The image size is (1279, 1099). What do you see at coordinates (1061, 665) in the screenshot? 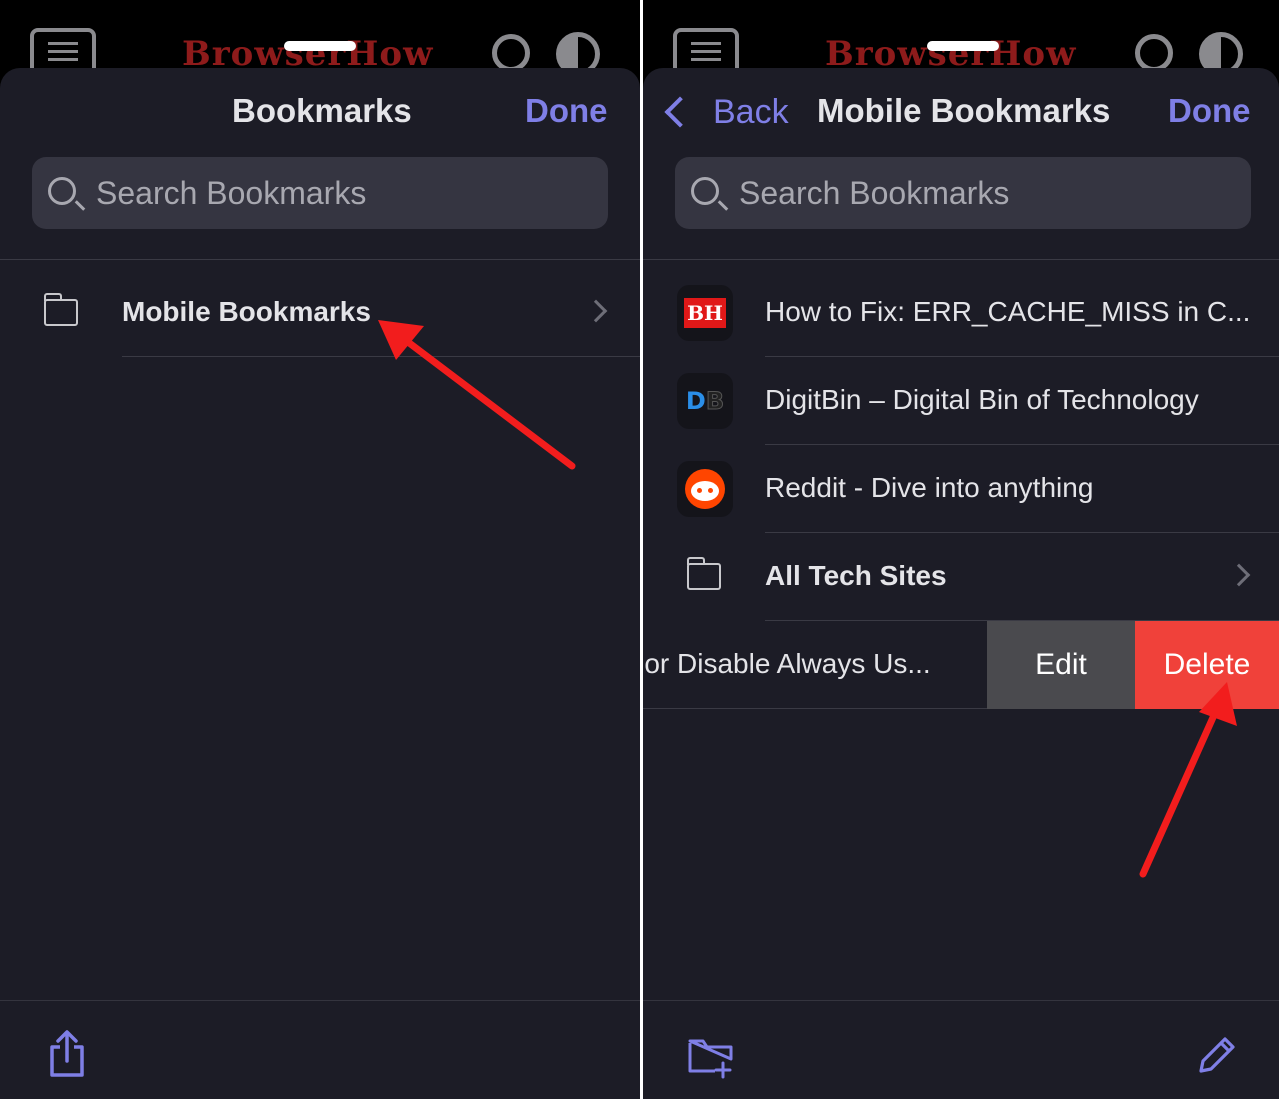
I see `edit-button: Edit` at bounding box center [1061, 665].